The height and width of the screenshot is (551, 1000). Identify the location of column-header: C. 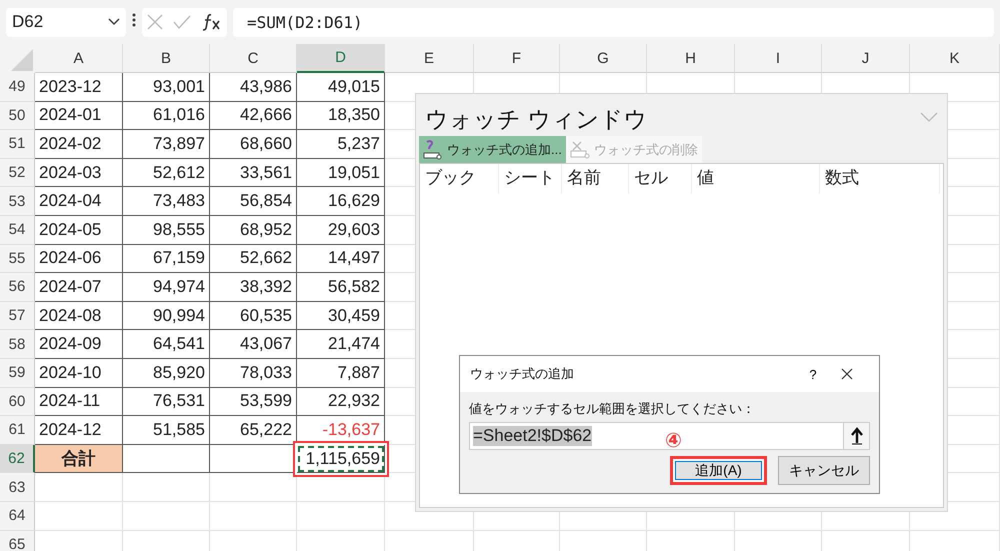
(253, 58).